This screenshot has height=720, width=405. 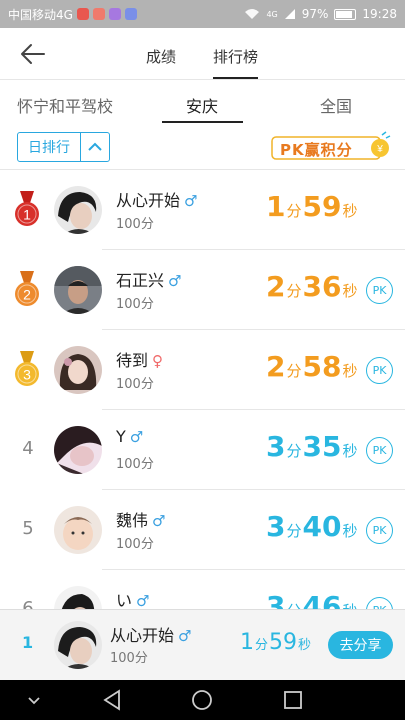 I want to click on rank-number: 5, so click(x=28, y=528).